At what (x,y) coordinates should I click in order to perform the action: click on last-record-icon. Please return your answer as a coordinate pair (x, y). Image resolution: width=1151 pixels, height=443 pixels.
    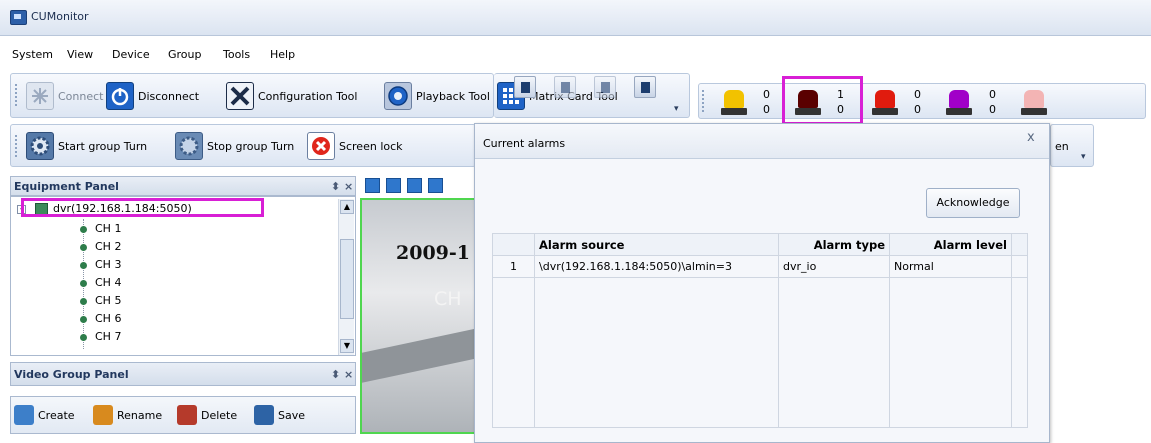
    Looking at the image, I should click on (645, 87).